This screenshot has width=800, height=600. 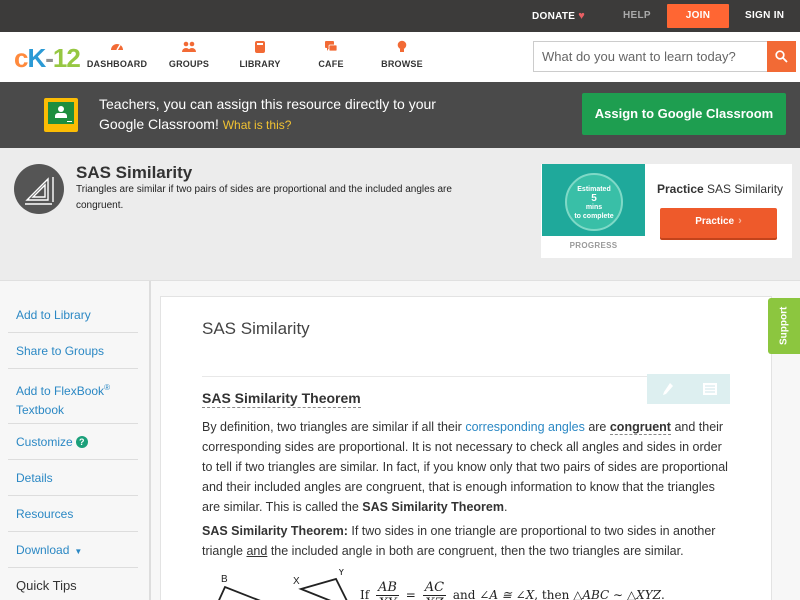 What do you see at coordinates (78, 551) in the screenshot?
I see `caret-down-icon: ▼` at bounding box center [78, 551].